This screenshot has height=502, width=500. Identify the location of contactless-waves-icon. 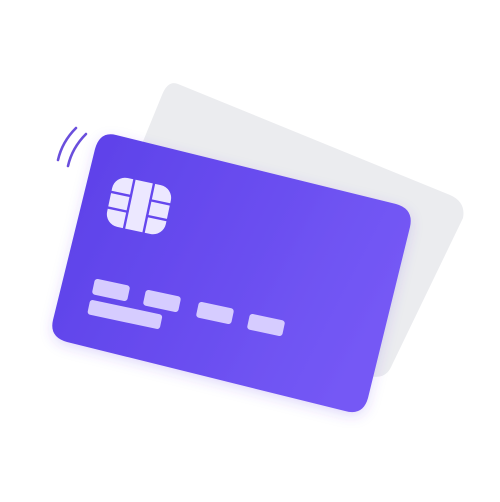
(72, 147).